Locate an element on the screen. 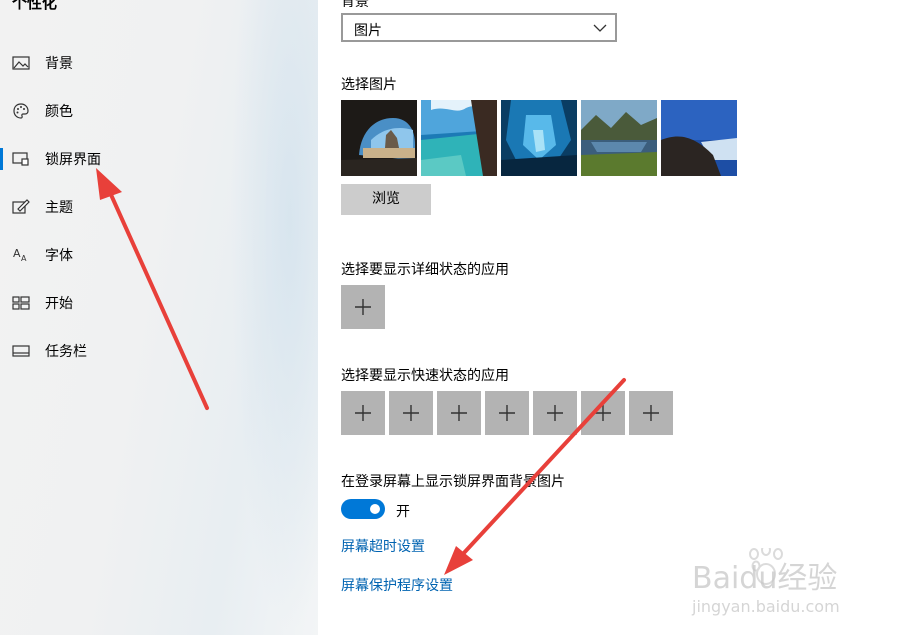 Image resolution: width=903 pixels, height=635 pixels. lock-screen-icon is located at coordinates (21, 159).